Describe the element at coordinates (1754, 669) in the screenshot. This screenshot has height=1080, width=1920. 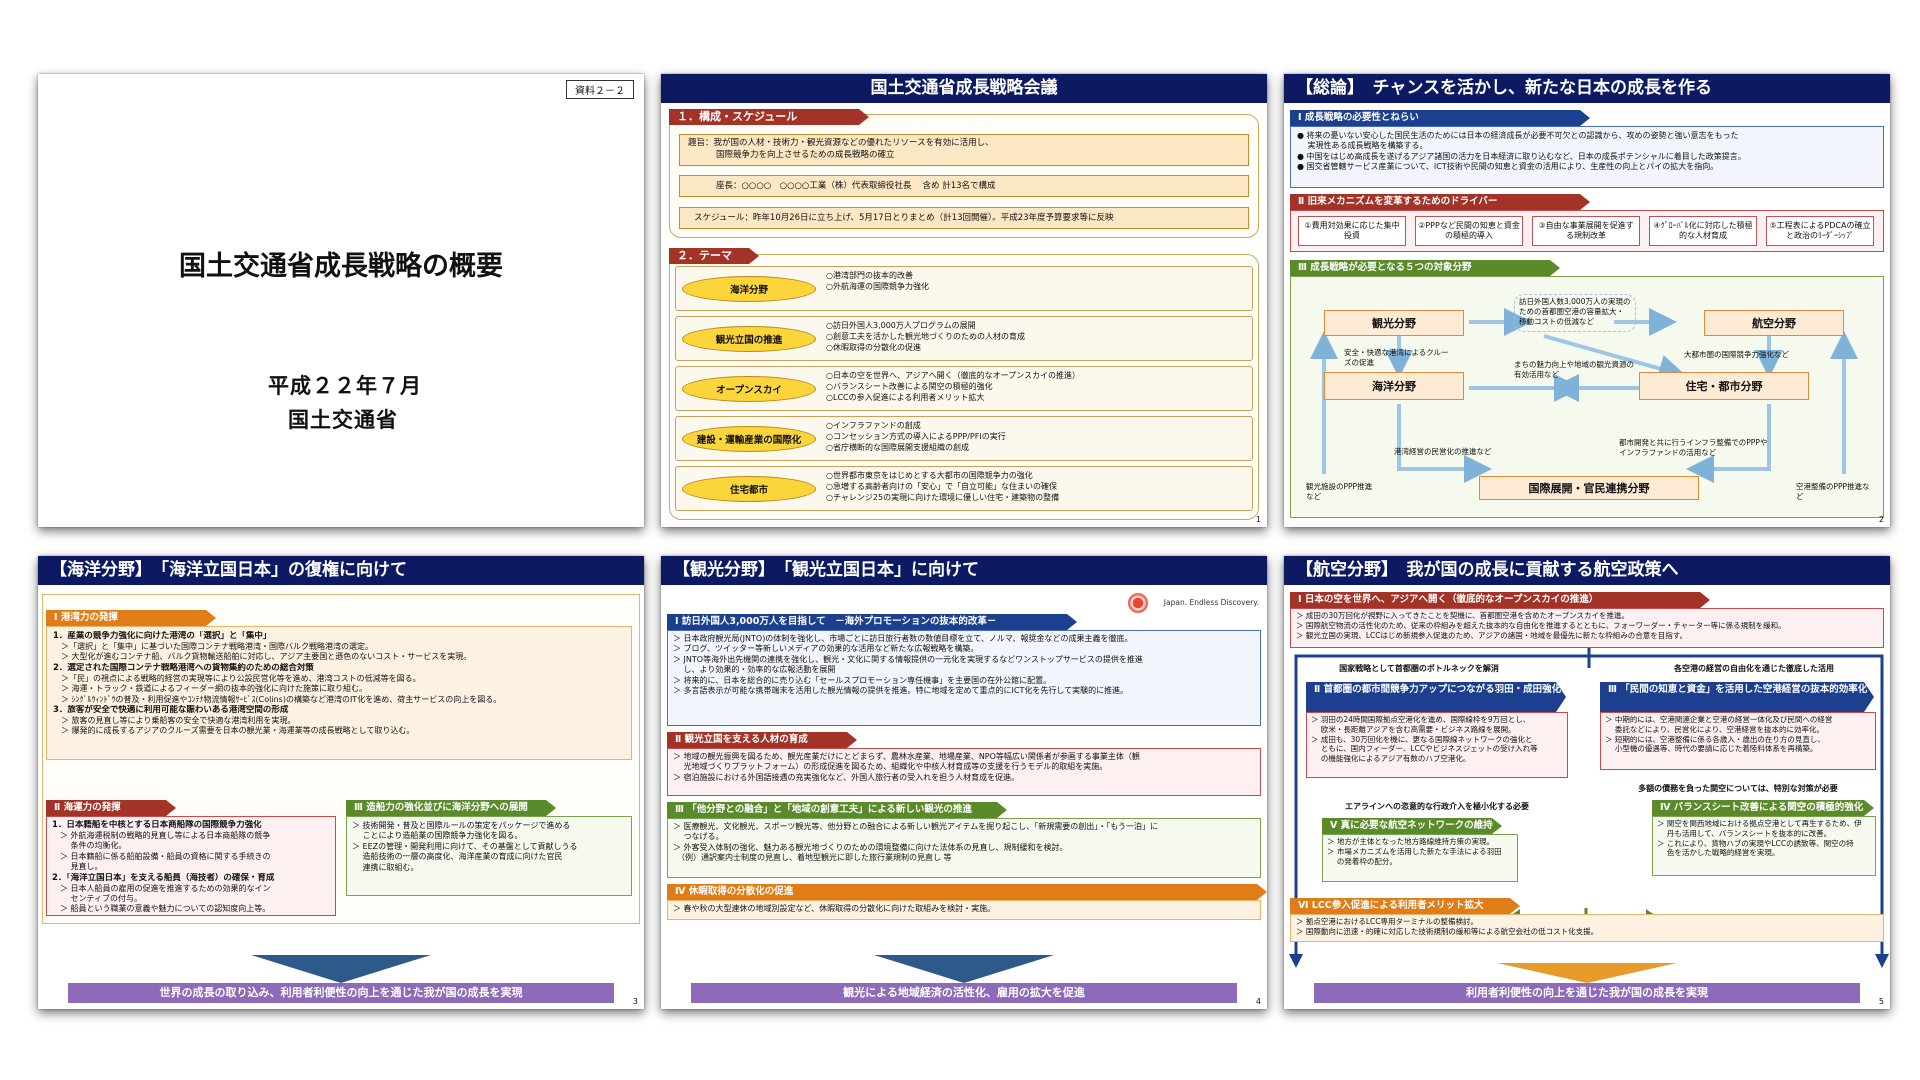
I see `label-liberalization: 各空港の経営の自由化を通じた徹底した活用` at that location.